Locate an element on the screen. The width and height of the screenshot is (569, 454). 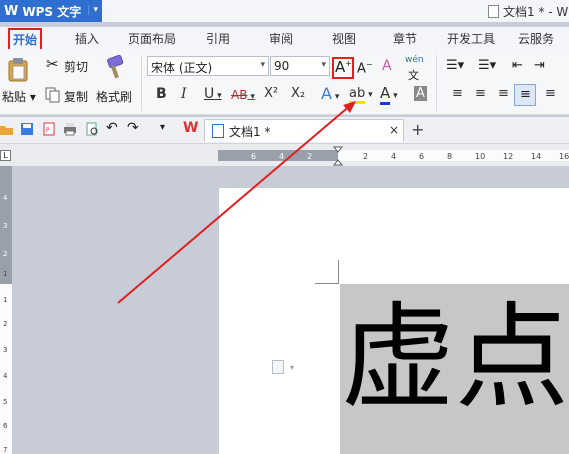
ruler-corner-button: L is located at coordinates (5, 155).